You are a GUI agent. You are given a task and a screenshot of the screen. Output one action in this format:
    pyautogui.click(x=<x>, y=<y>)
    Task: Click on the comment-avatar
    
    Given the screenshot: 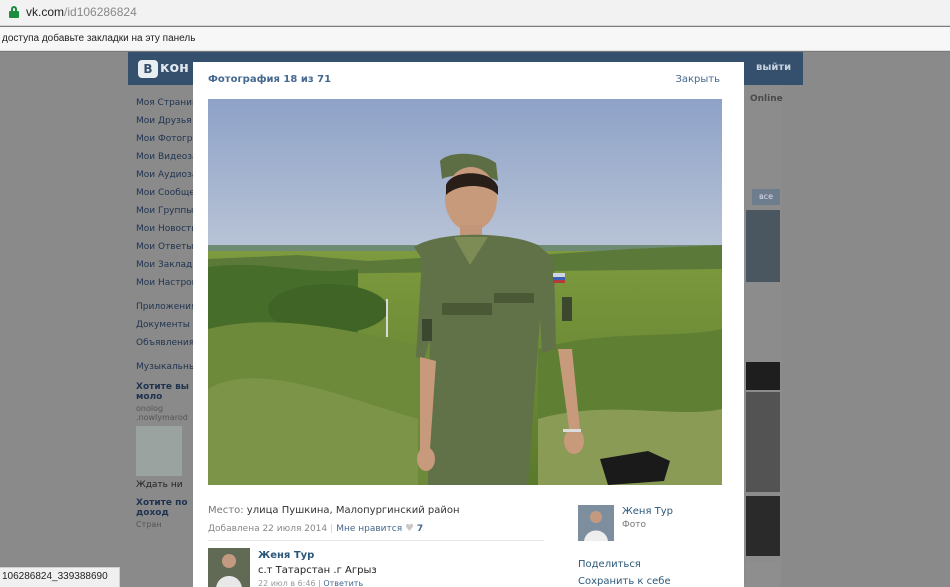 What is the action you would take?
    pyautogui.click(x=229, y=567)
    